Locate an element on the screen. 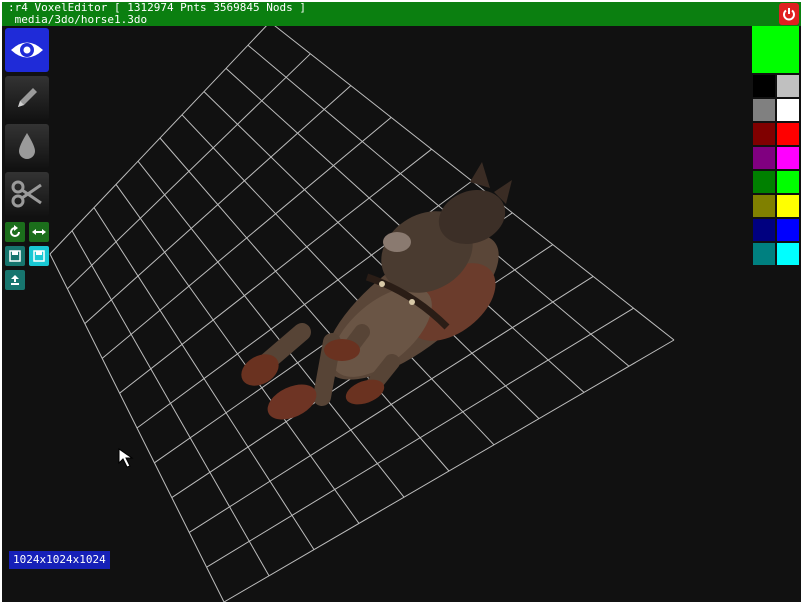 The image size is (803, 605). drop-icon is located at coordinates (27, 146).